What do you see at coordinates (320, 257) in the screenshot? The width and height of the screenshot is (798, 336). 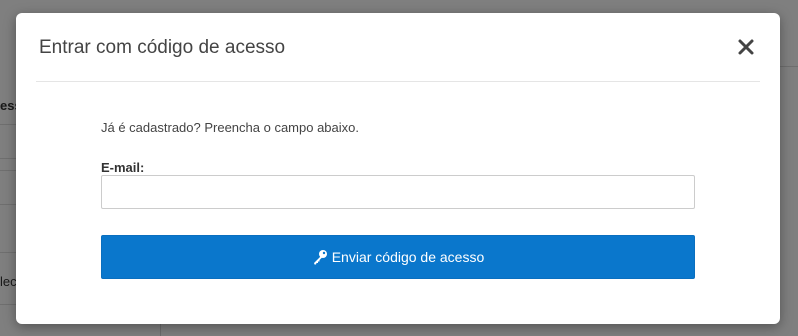 I see `key-icon` at bounding box center [320, 257].